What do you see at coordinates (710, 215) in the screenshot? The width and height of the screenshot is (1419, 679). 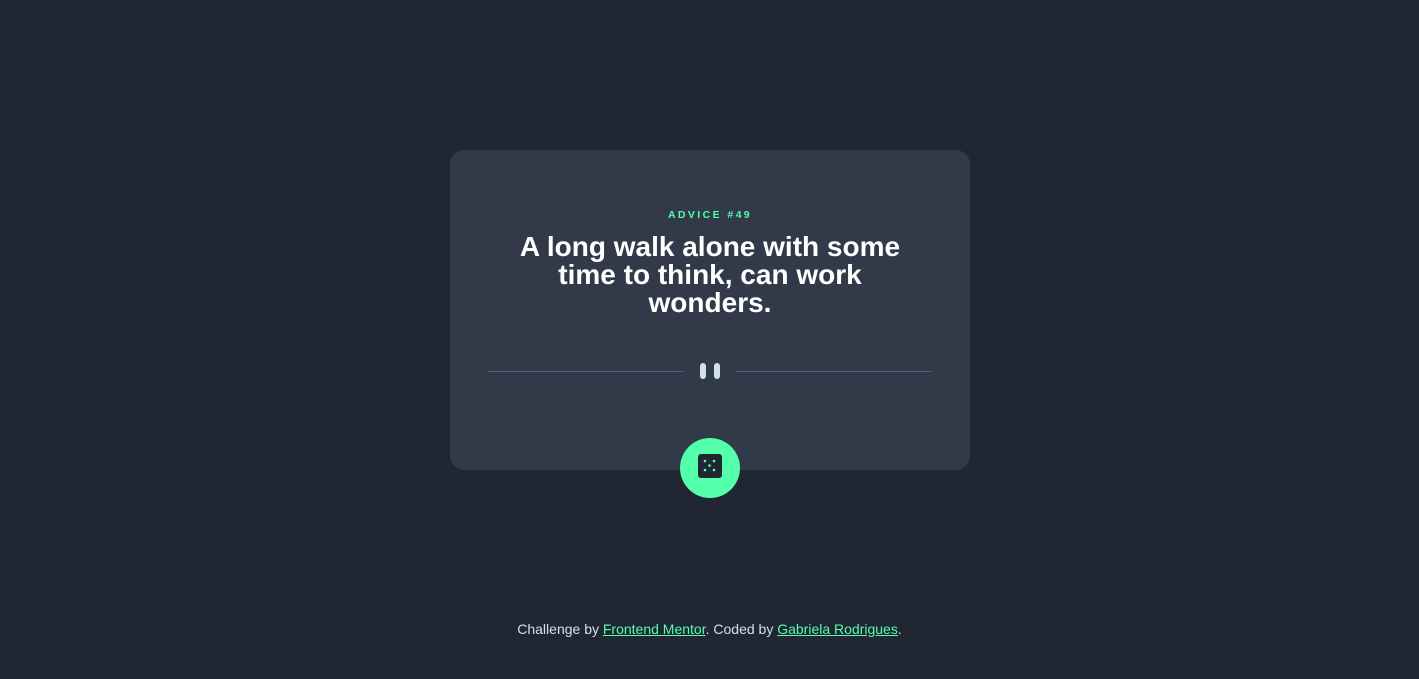 I see `advice-number-label: ADVICE #49` at bounding box center [710, 215].